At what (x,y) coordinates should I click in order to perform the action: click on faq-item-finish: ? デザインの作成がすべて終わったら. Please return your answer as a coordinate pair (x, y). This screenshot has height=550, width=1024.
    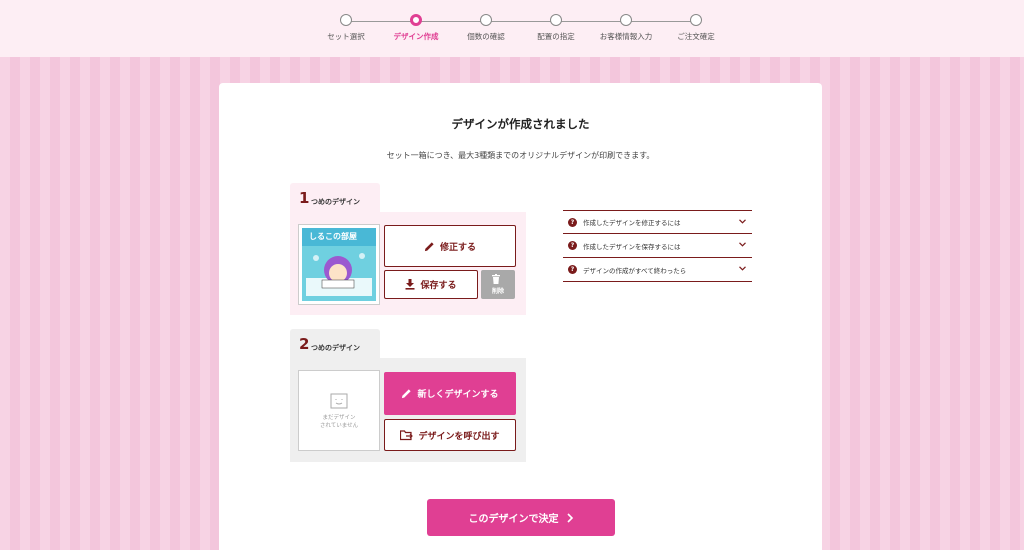
    Looking at the image, I should click on (657, 270).